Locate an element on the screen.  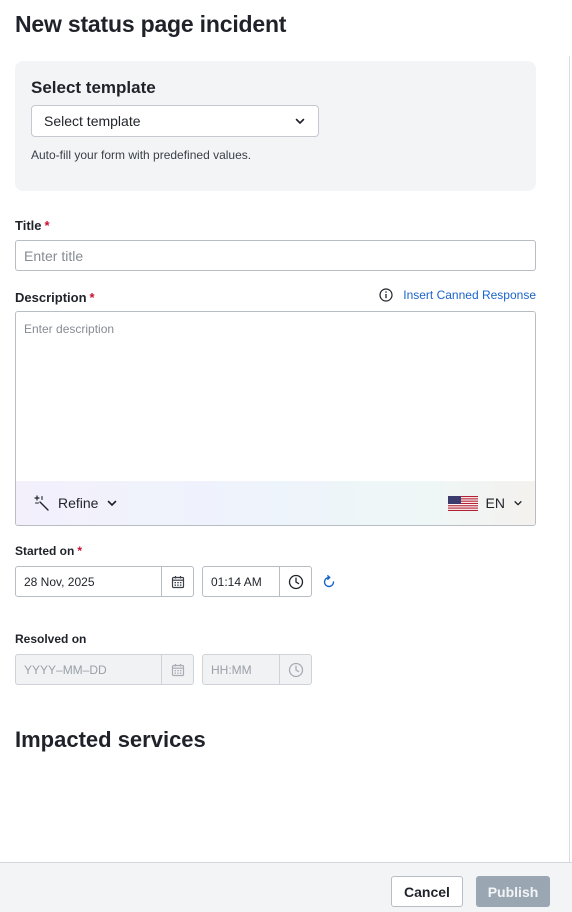
language-selector: EN is located at coordinates (485, 503).